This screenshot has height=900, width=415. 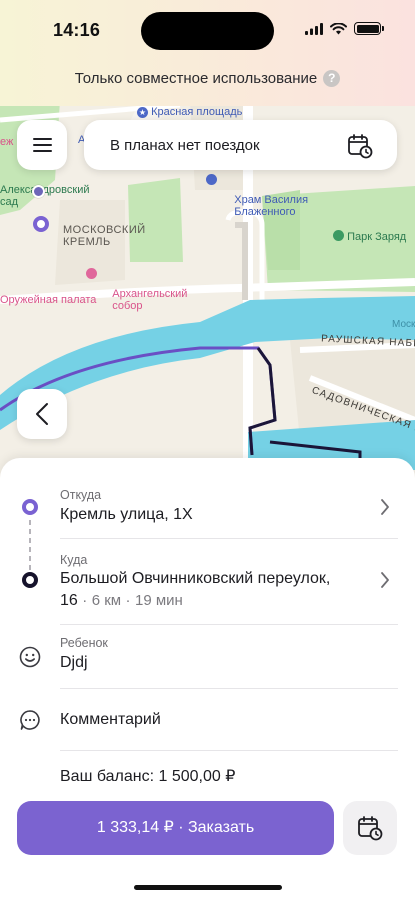 I want to click on from-row: Откуда Кремль улица, 1Х, so click(x=207, y=498).